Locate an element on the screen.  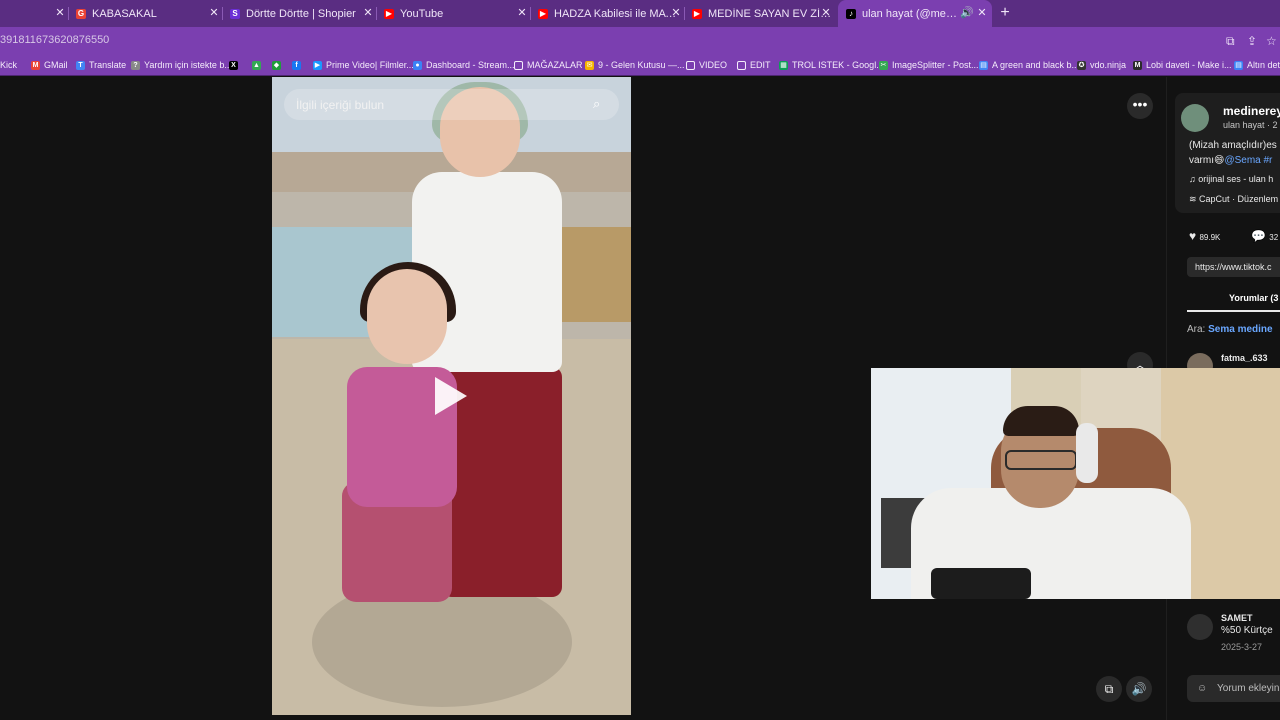
search-icon: ⌕ is located at coordinates (601, 104).